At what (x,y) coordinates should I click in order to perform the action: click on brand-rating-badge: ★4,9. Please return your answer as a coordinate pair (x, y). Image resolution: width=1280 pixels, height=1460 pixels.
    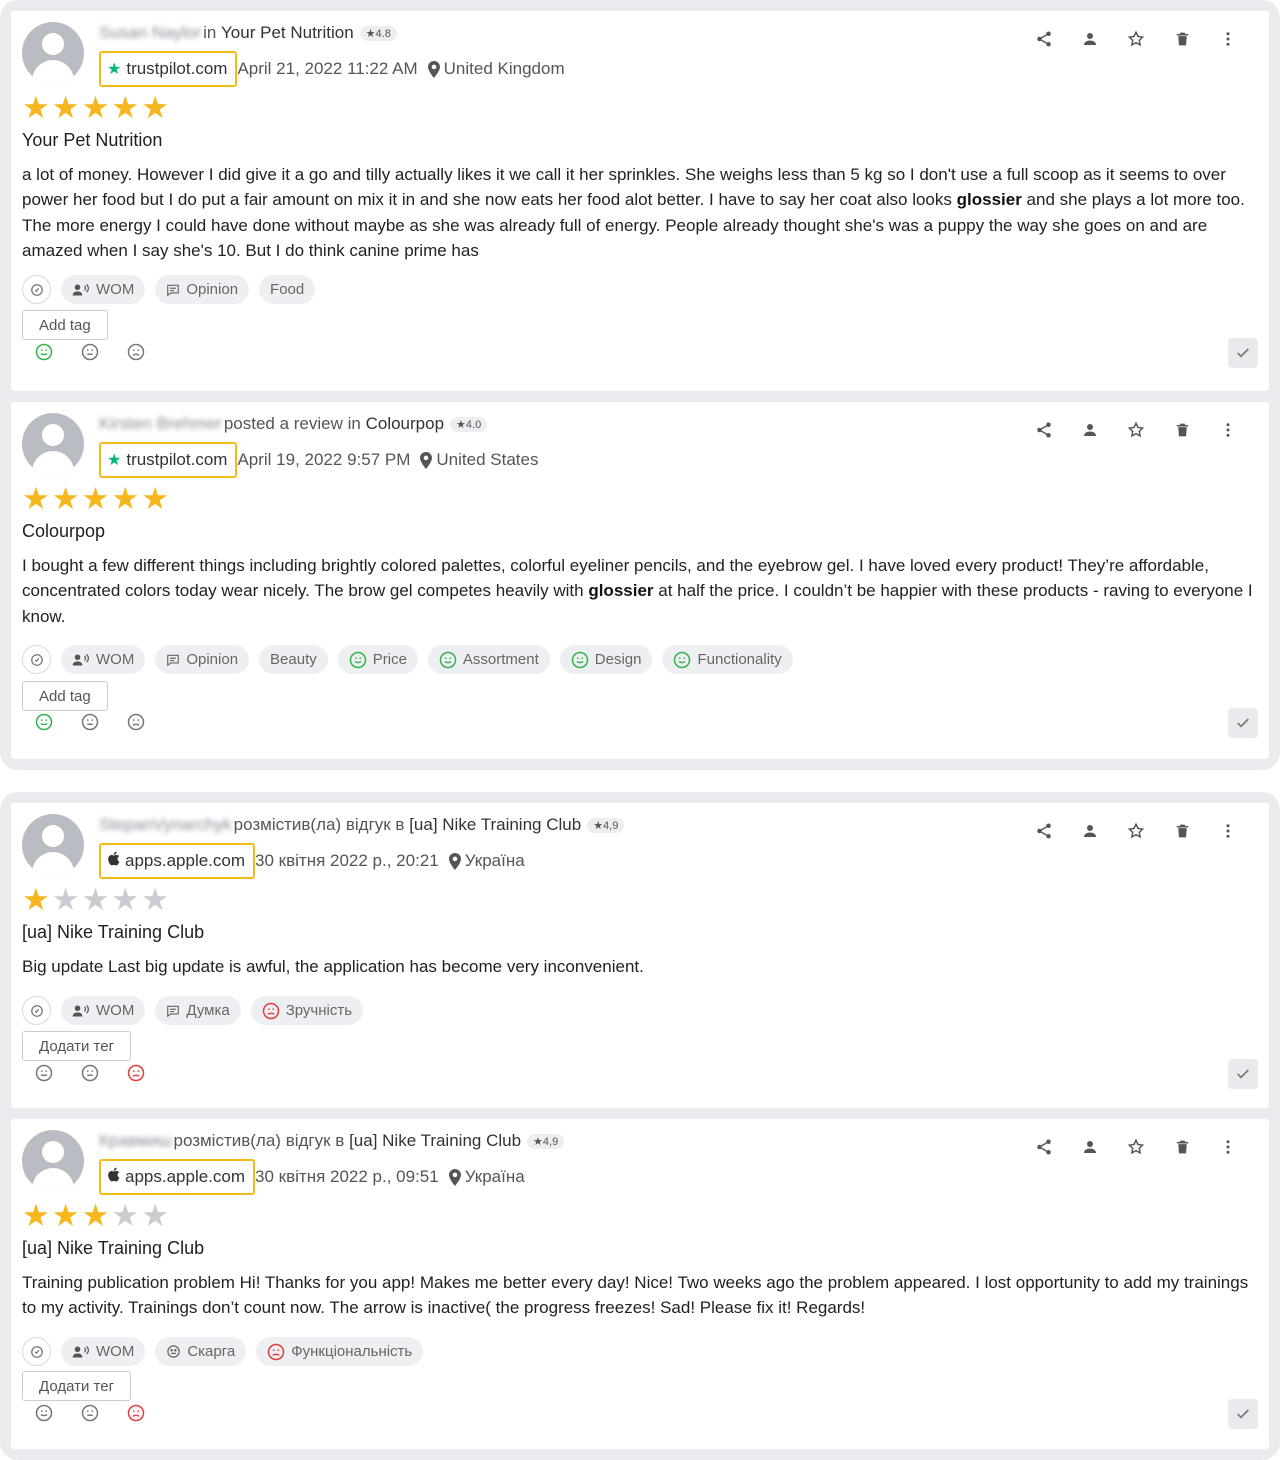
    Looking at the image, I should click on (546, 1141).